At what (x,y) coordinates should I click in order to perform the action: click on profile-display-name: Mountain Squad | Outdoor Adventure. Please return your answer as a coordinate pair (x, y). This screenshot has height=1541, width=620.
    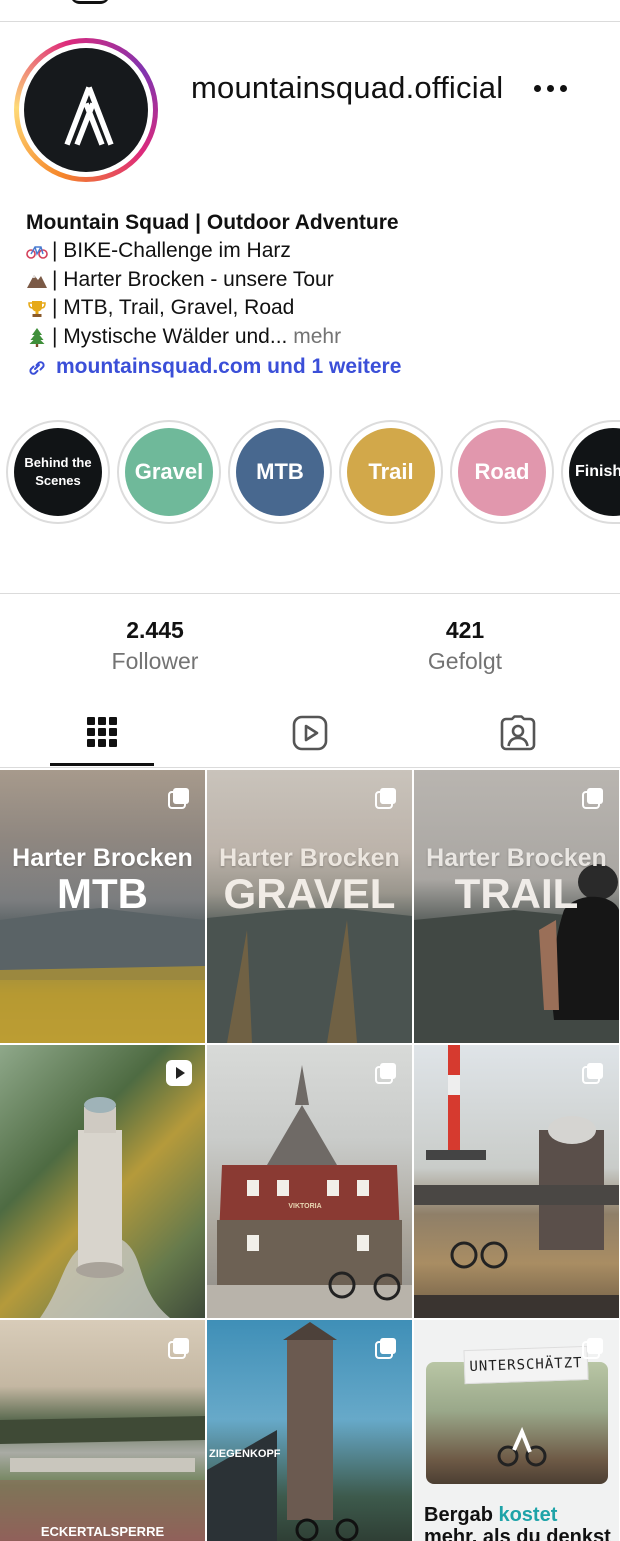
    Looking at the image, I should click on (212, 222).